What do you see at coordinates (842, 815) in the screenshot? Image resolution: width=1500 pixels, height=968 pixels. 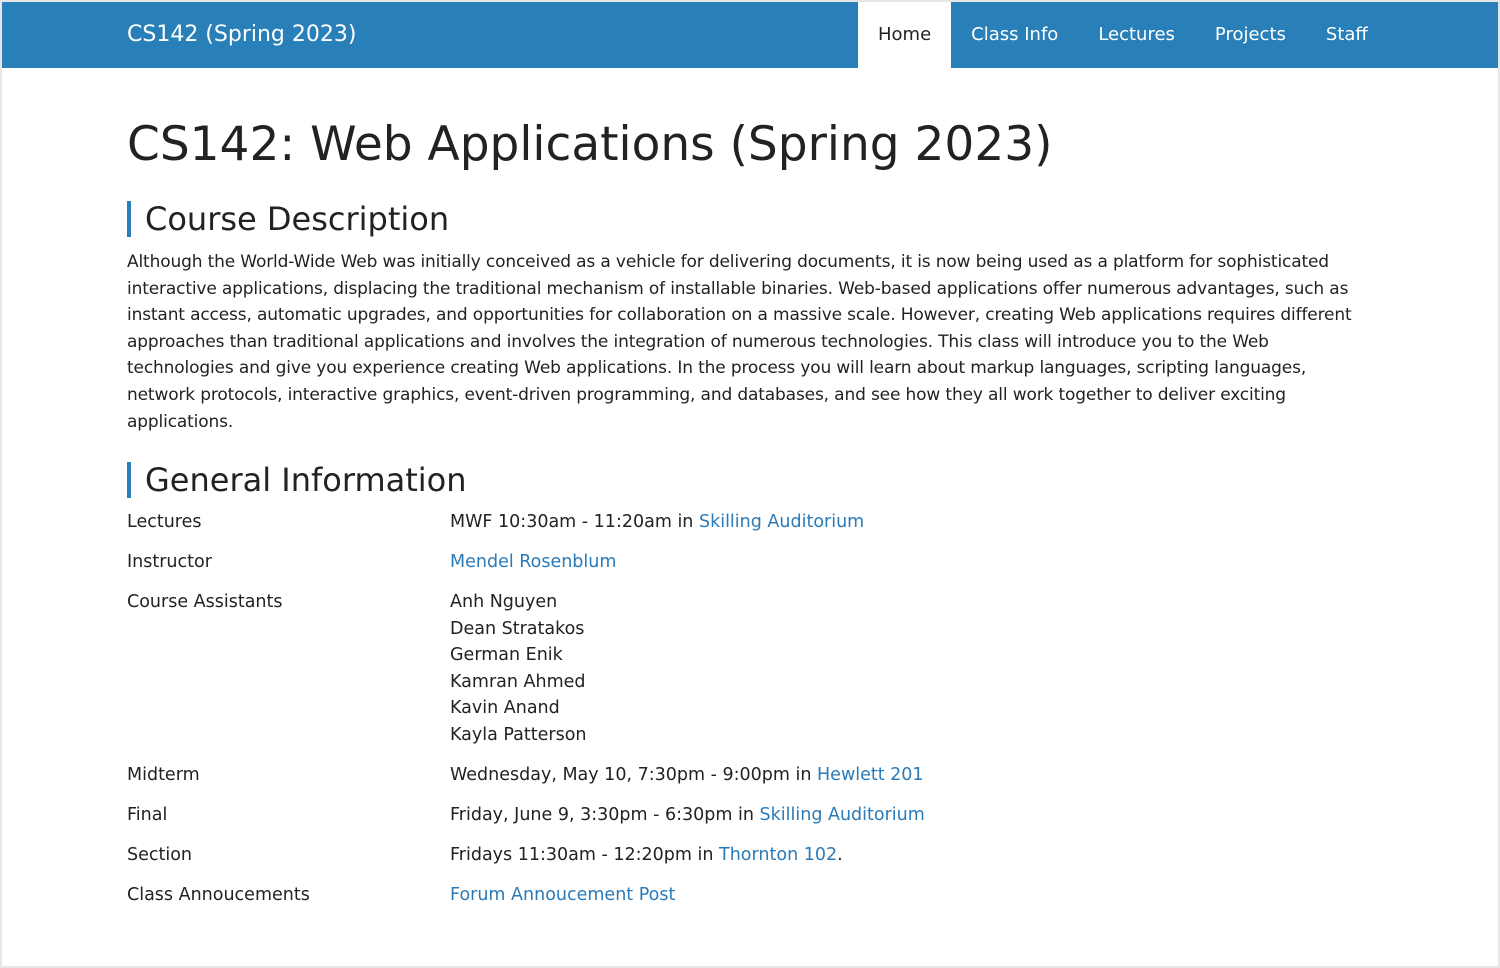 I see `final-location-link: Skilling Auditorium` at bounding box center [842, 815].